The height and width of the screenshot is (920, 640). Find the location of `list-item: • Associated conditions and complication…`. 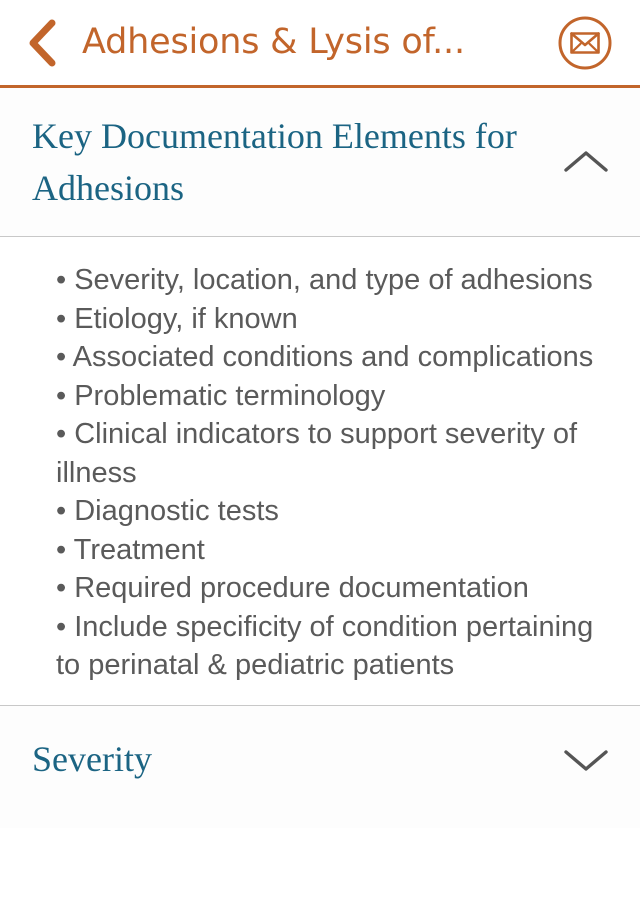

list-item: • Associated conditions and complication… is located at coordinates (325, 357).